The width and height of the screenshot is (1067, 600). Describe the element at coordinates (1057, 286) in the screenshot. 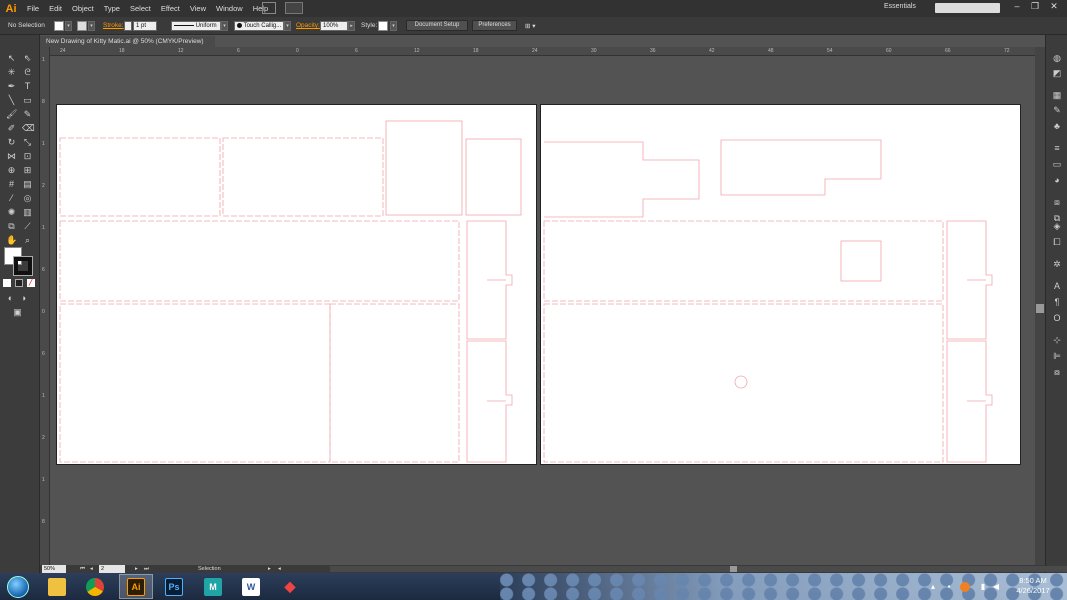

I see `character-panel-icon: A` at that location.